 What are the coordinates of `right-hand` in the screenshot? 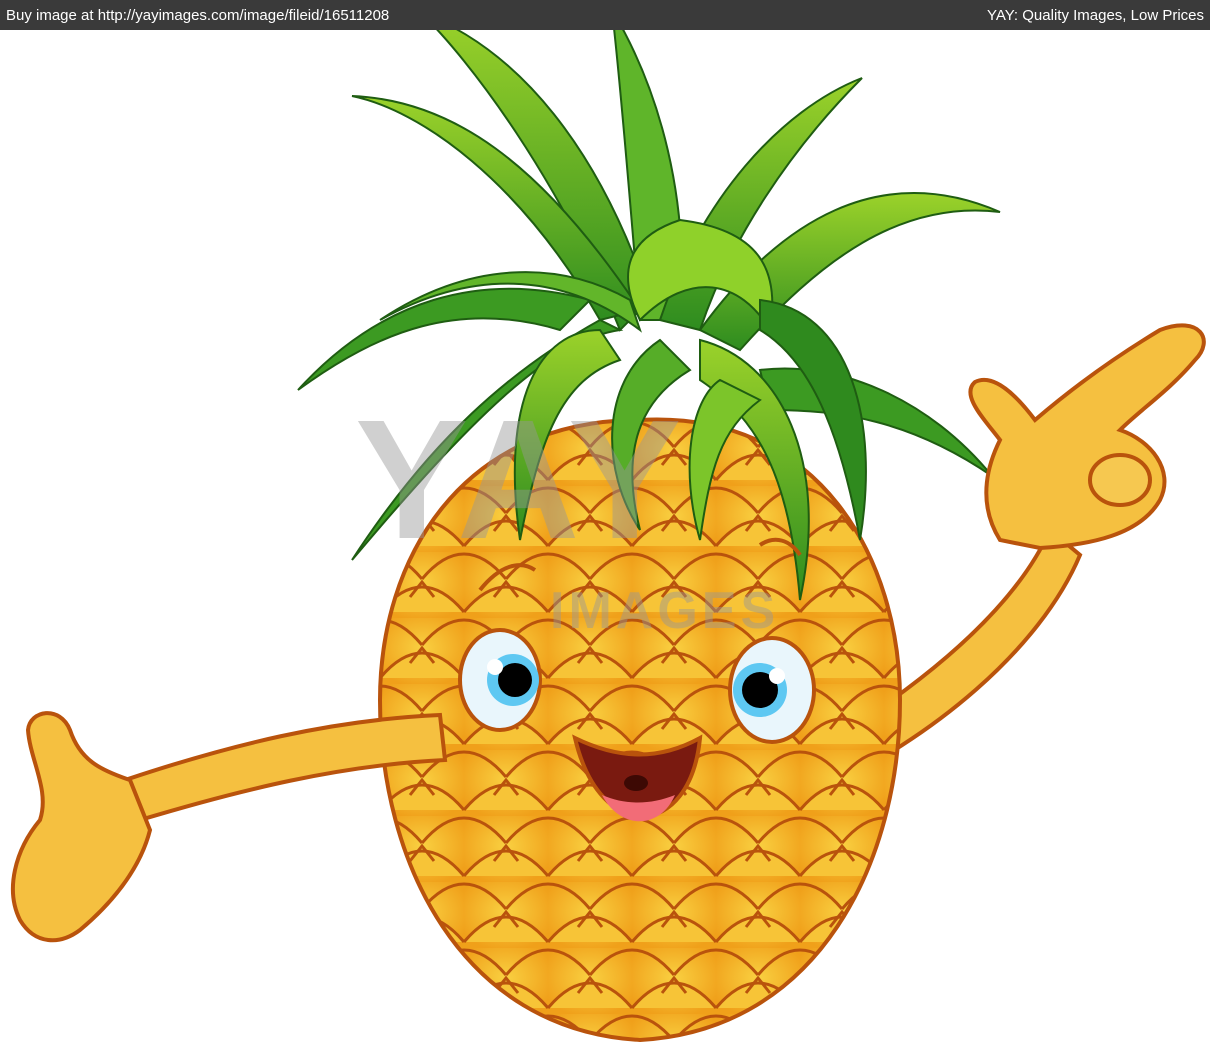 It's located at (1087, 437).